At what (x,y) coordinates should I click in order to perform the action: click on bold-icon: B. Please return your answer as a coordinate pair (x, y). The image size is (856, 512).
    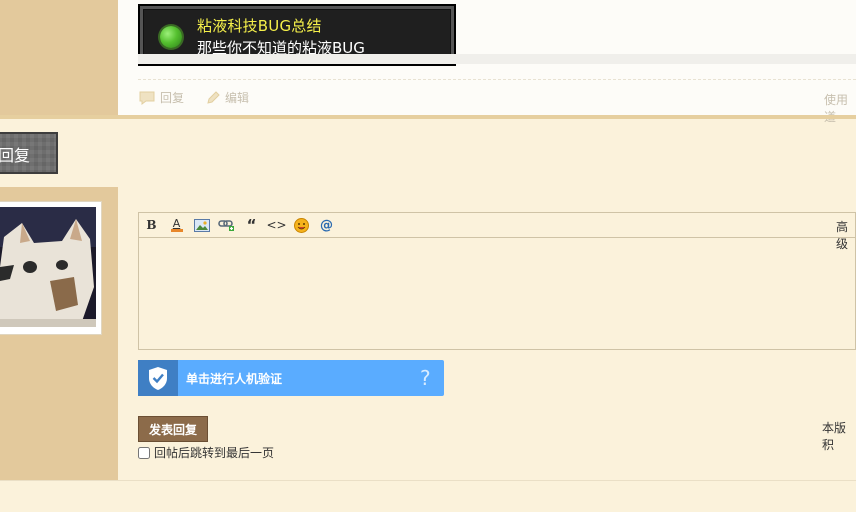
    Looking at the image, I should click on (151, 225).